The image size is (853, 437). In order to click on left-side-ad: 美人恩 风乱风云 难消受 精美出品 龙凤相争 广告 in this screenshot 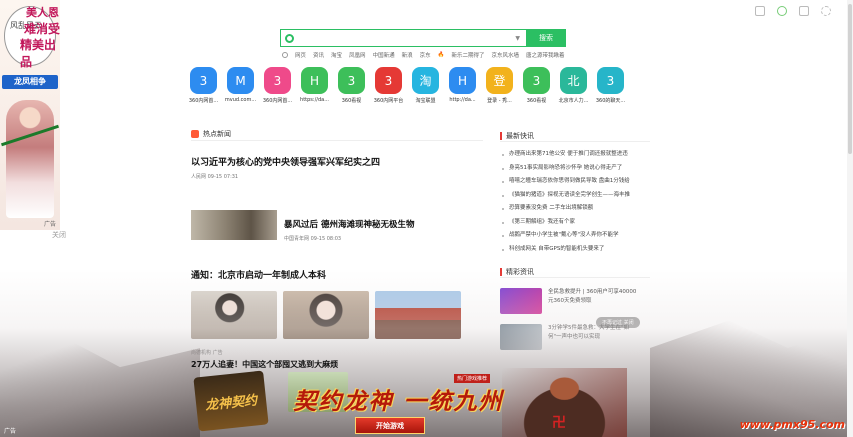, I will do `click(30, 115)`.